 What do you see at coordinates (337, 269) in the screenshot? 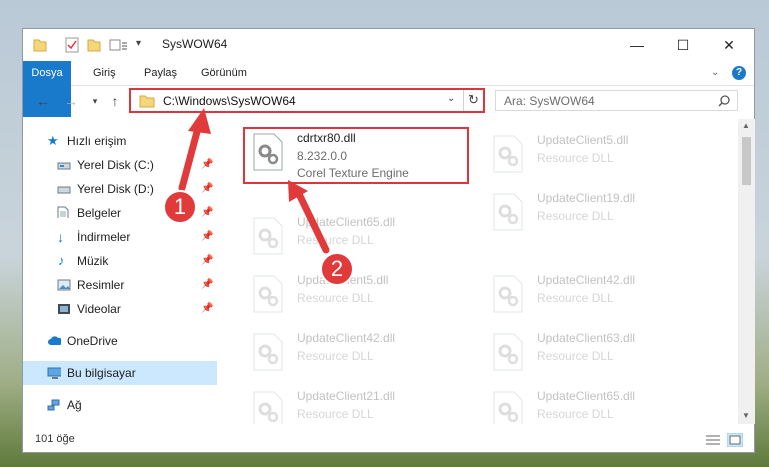
I see `step-badge-2: 2` at bounding box center [337, 269].